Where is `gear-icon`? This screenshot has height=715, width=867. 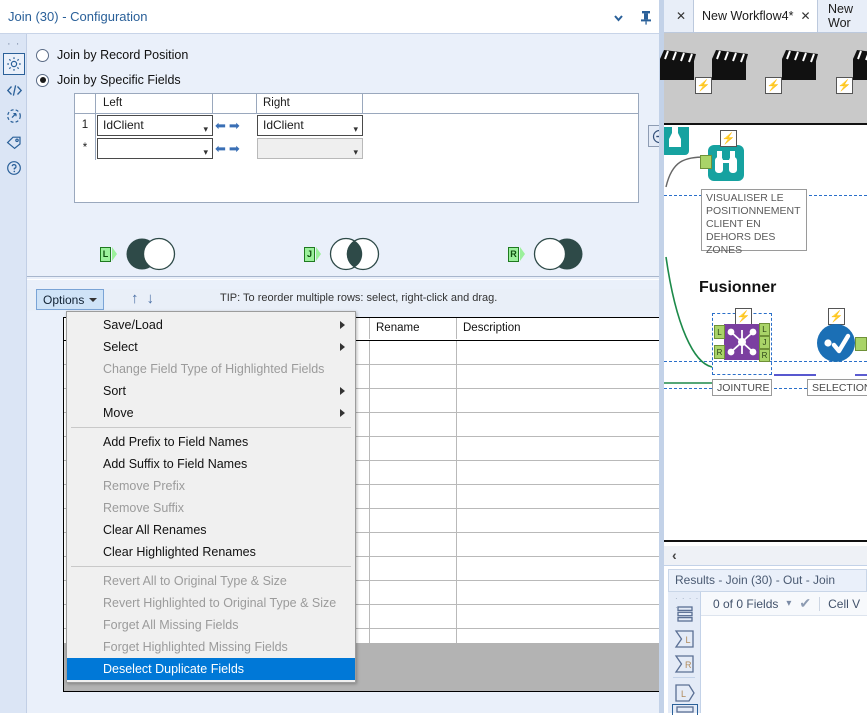
gear-icon is located at coordinates (14, 64).